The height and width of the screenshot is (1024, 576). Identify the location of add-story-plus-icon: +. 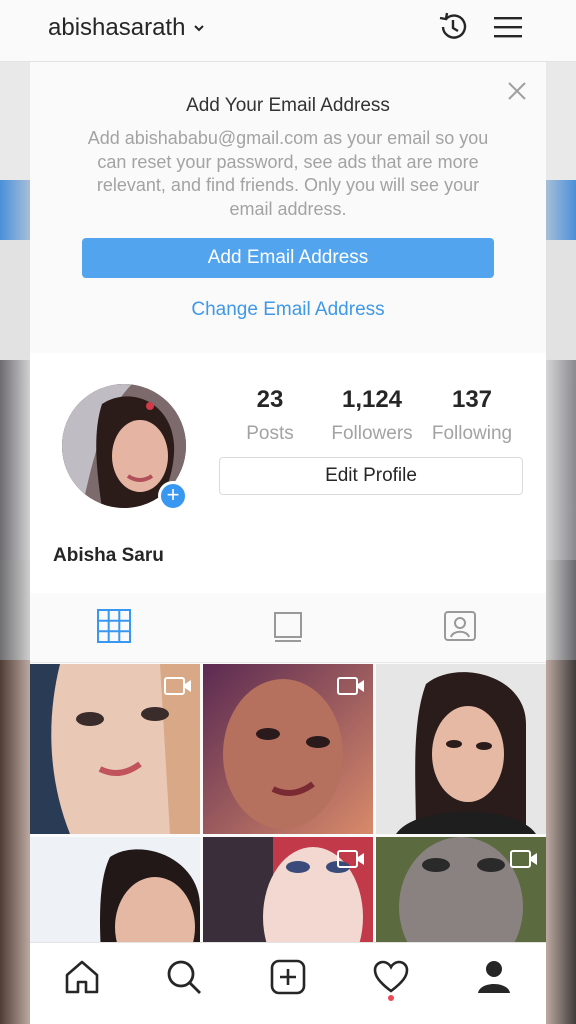
(173, 496).